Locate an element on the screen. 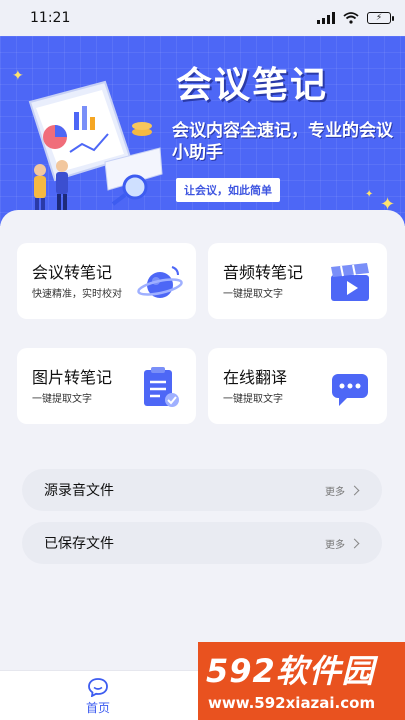 The height and width of the screenshot is (720, 405). card-title: 在线翻译 is located at coordinates (255, 377).